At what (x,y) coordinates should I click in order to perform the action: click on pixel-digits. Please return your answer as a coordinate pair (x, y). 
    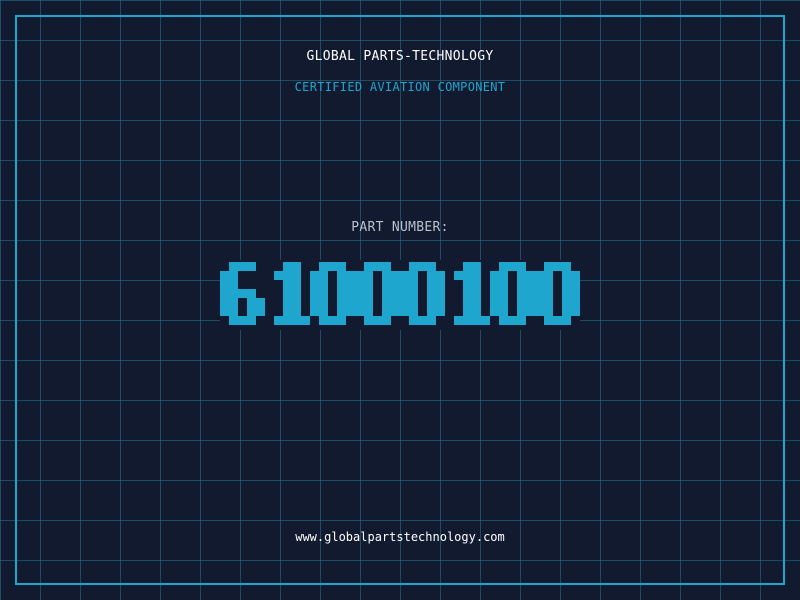
    Looking at the image, I should click on (400, 293).